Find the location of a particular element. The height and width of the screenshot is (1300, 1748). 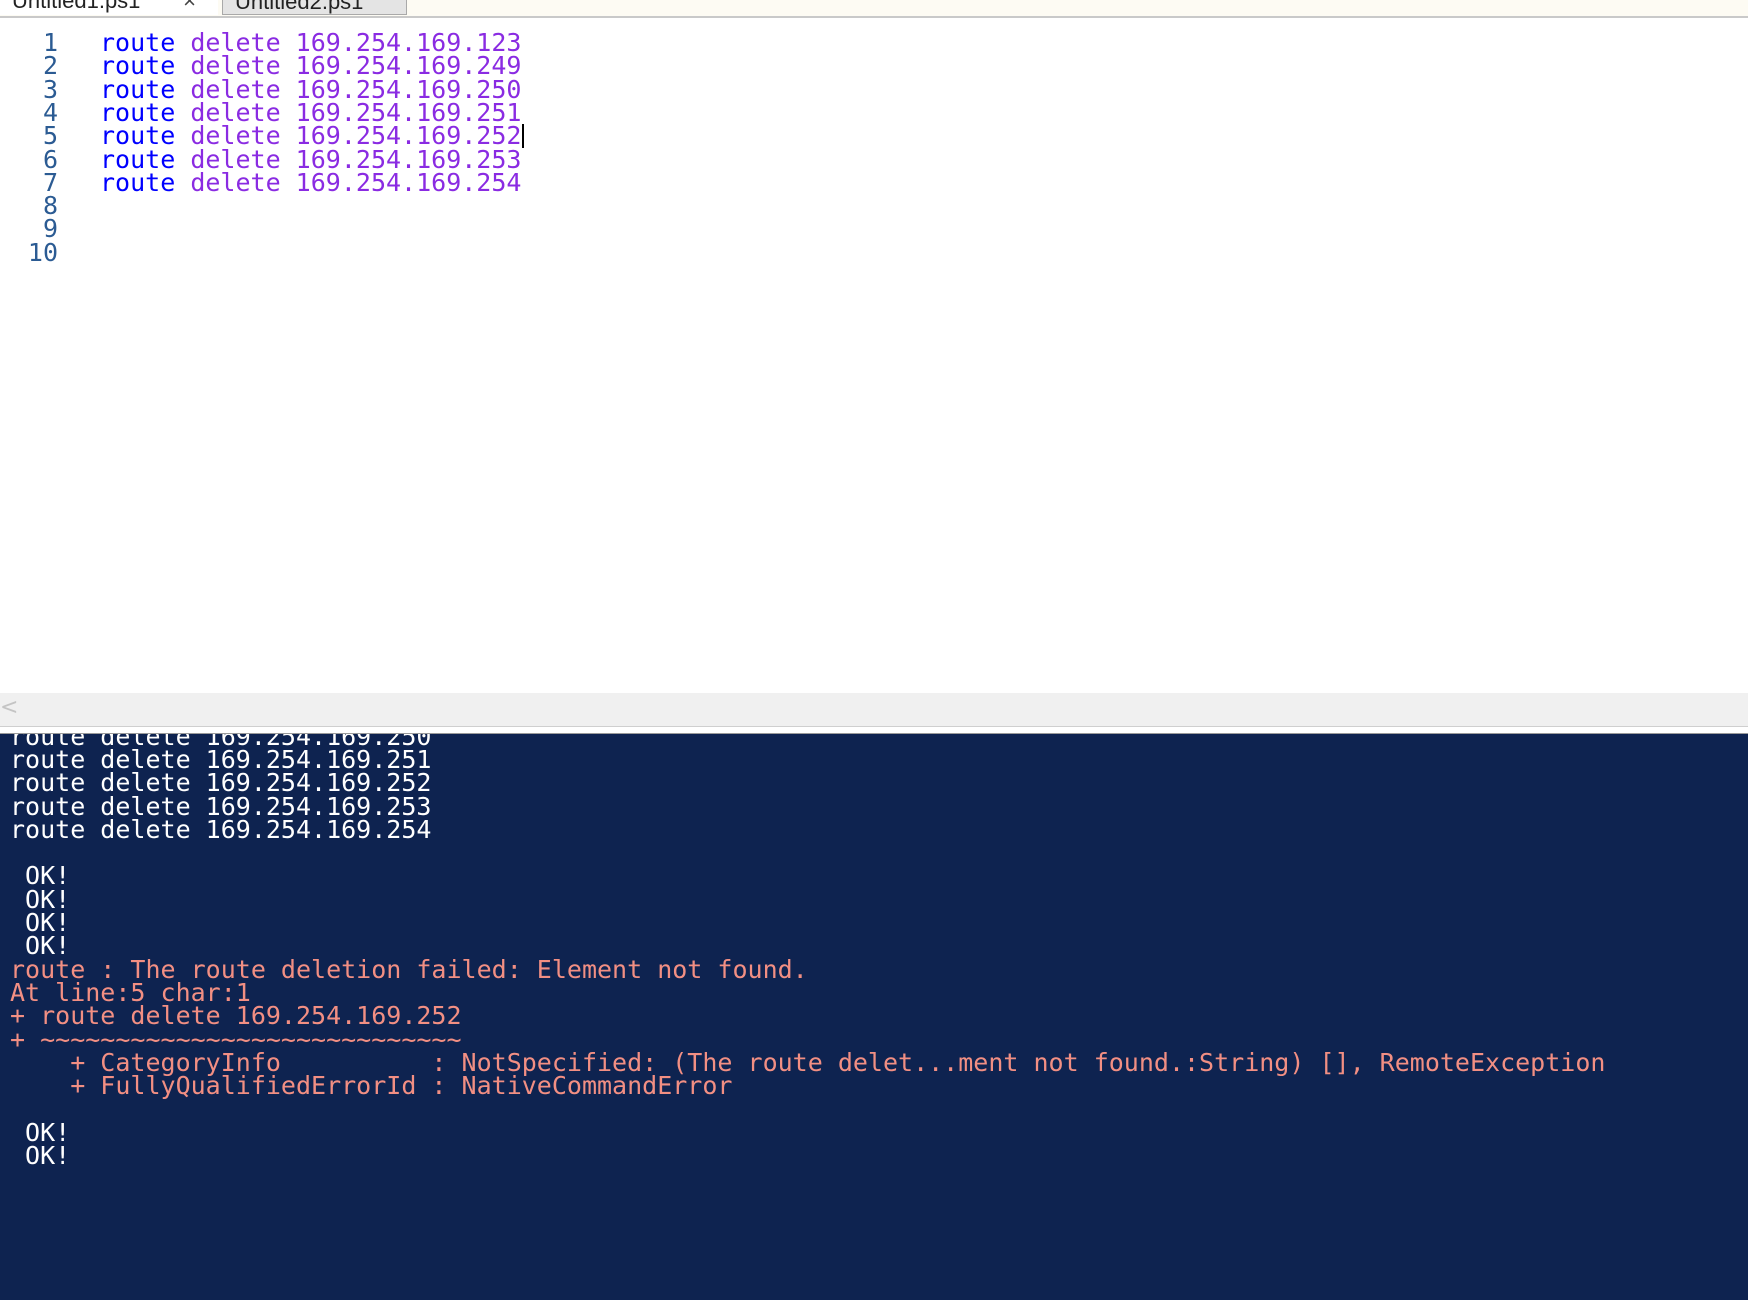

horizontal-scrollbar: < is located at coordinates (874, 710).